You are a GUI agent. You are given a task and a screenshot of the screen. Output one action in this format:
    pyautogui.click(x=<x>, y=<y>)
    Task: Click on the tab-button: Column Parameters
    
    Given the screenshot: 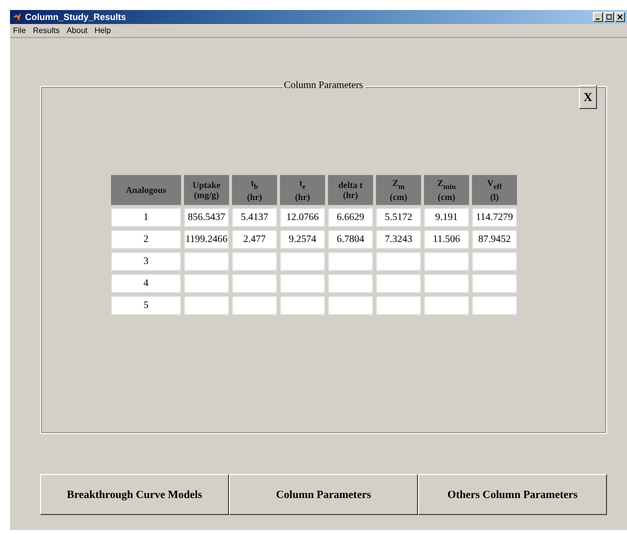 What is the action you would take?
    pyautogui.click(x=323, y=494)
    